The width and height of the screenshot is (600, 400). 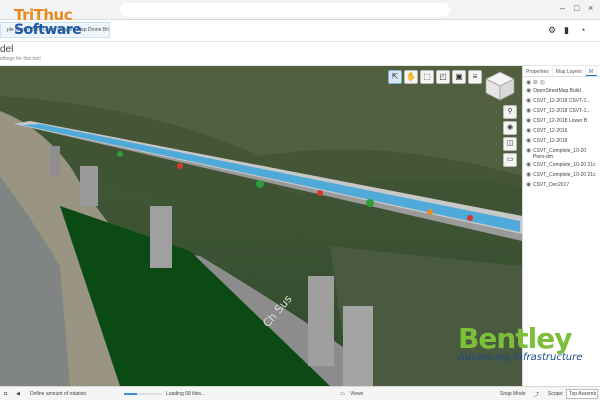 I want to click on layer-item: ◉ CSVT_12-2018 Lower B, so click(x=561, y=122).